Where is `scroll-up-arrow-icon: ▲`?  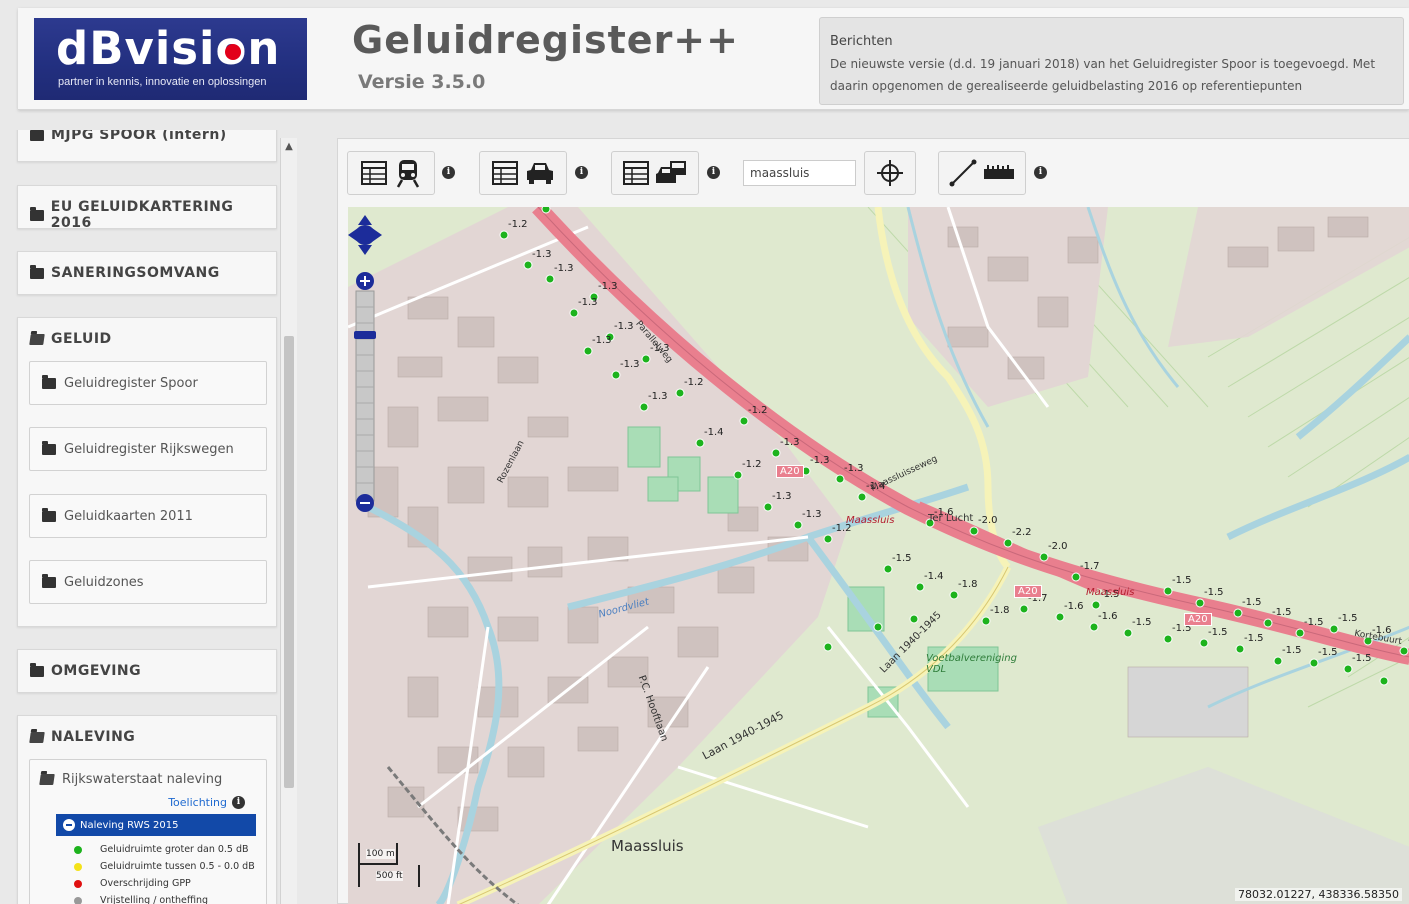 scroll-up-arrow-icon: ▲ is located at coordinates (289, 147).